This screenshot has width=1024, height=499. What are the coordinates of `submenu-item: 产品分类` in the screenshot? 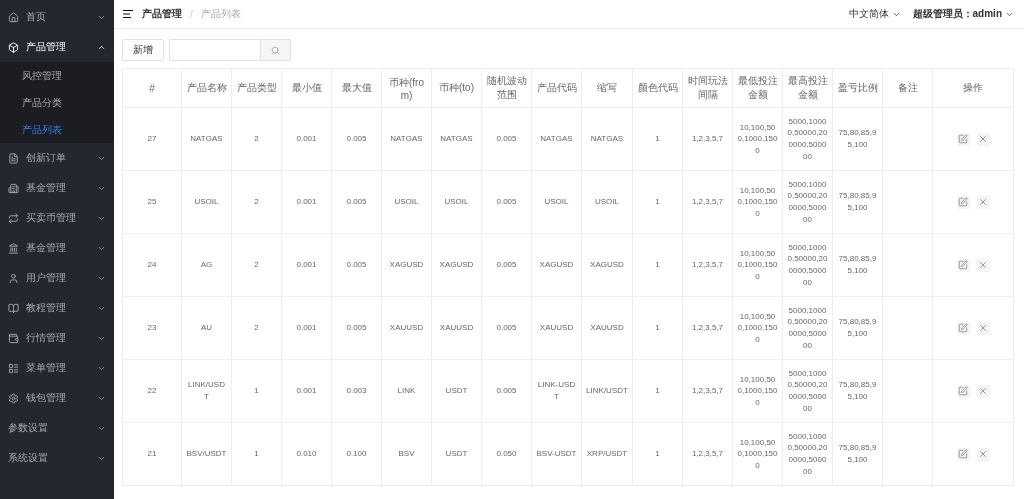 It's located at (57, 102).